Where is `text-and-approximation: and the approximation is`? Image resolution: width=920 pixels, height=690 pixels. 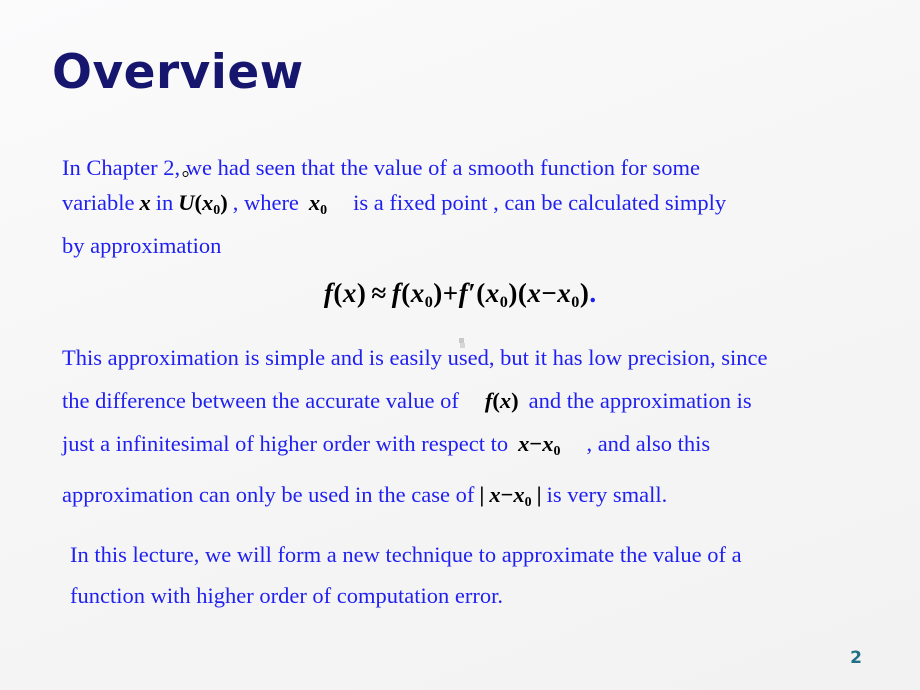
text-and-approximation: and the approximation is is located at coordinates (640, 400).